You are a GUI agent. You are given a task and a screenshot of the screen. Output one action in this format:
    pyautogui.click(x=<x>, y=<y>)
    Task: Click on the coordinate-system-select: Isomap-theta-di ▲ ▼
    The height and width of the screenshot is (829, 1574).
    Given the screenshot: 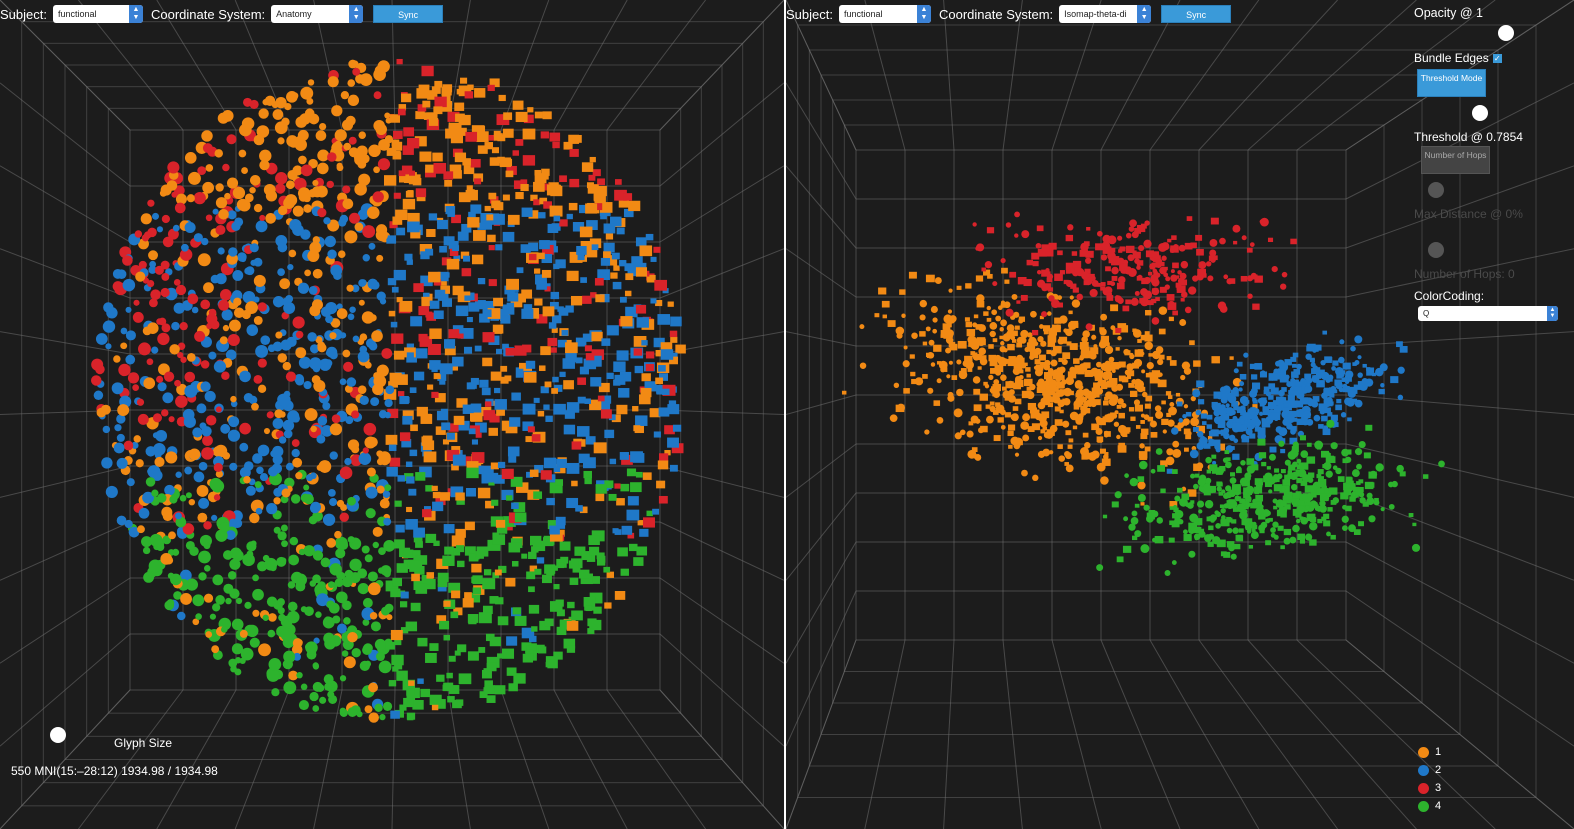 What is the action you would take?
    pyautogui.click(x=1105, y=14)
    